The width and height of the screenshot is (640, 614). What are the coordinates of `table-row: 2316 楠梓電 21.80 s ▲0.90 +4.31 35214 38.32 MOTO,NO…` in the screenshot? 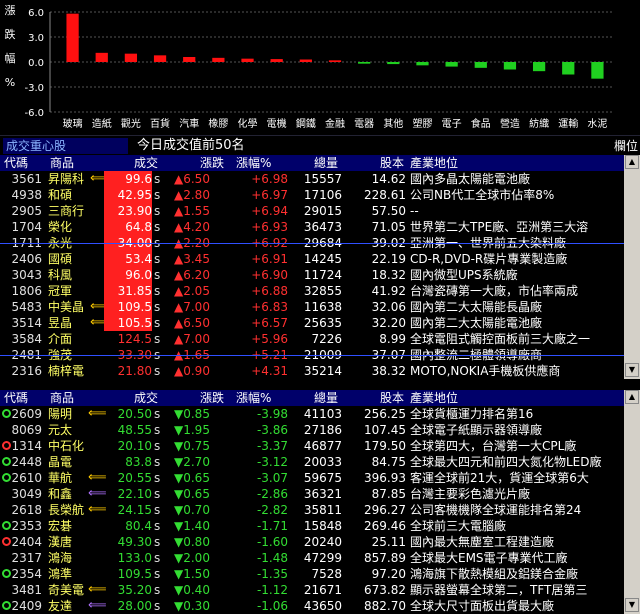 It's located at (312, 371).